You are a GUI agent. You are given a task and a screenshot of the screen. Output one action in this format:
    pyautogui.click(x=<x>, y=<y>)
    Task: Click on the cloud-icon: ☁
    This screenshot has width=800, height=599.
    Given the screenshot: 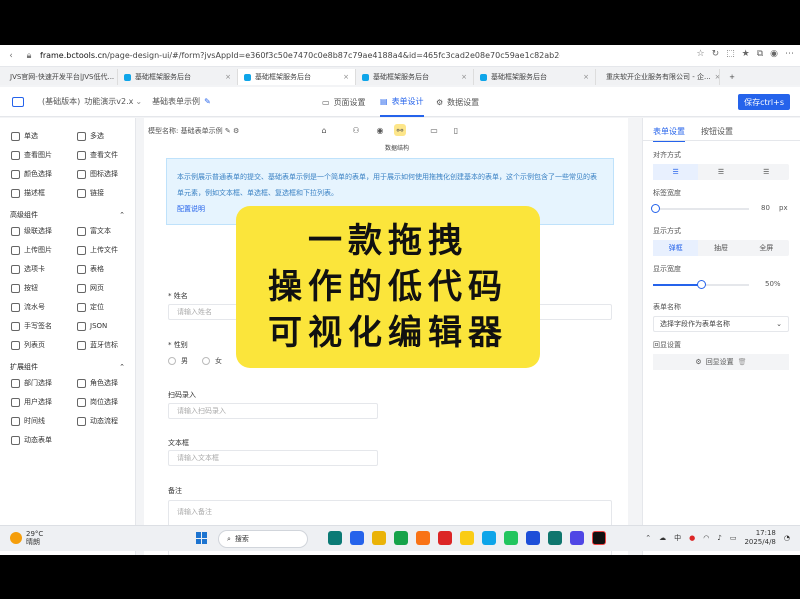 What is the action you would take?
    pyautogui.click(x=662, y=538)
    